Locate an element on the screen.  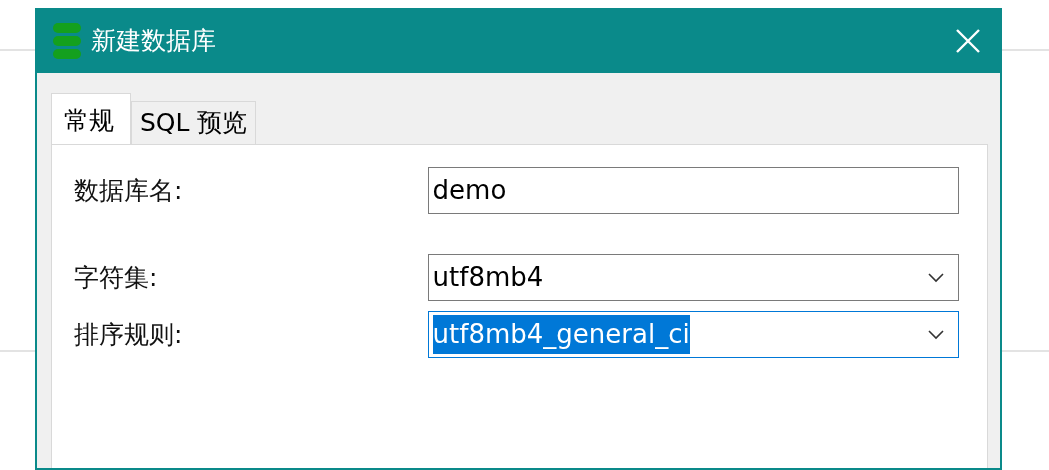
field-label: 排序规则: is located at coordinates (129, 334).